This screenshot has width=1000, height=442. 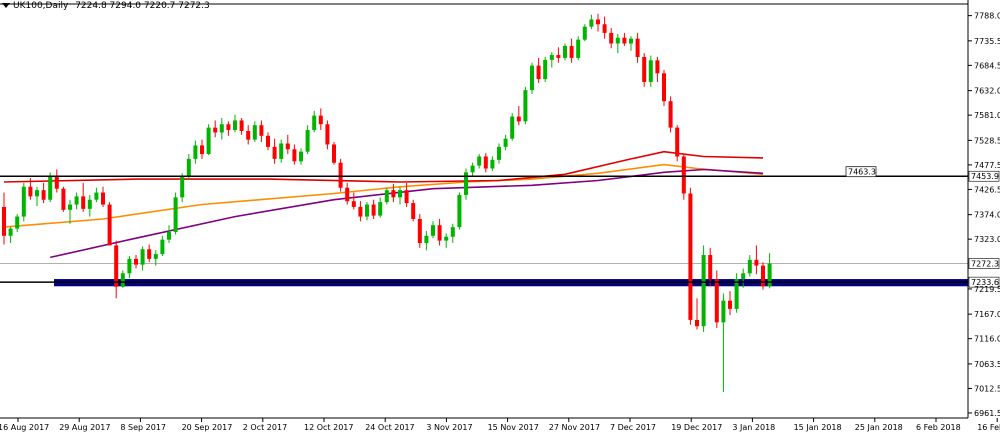 What do you see at coordinates (633, 427) in the screenshot?
I see `x-tick-label: 7 Dec 2017` at bounding box center [633, 427].